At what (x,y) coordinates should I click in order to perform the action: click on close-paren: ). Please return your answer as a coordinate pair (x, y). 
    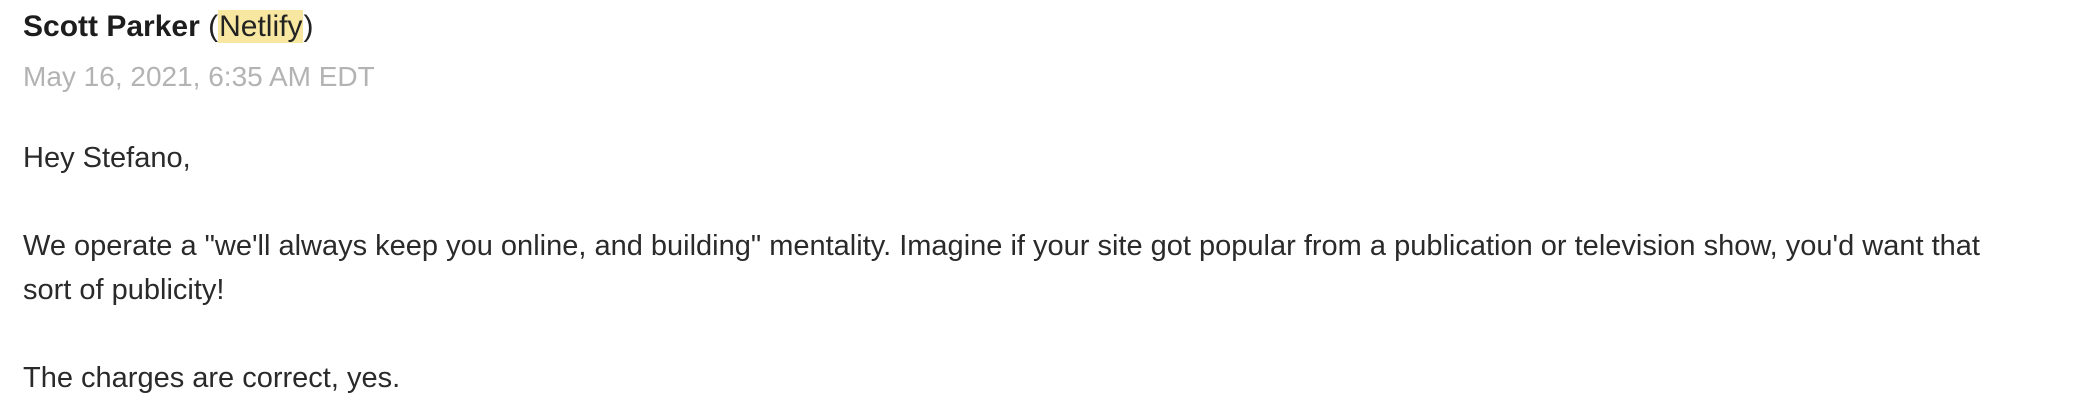
    Looking at the image, I should click on (308, 26).